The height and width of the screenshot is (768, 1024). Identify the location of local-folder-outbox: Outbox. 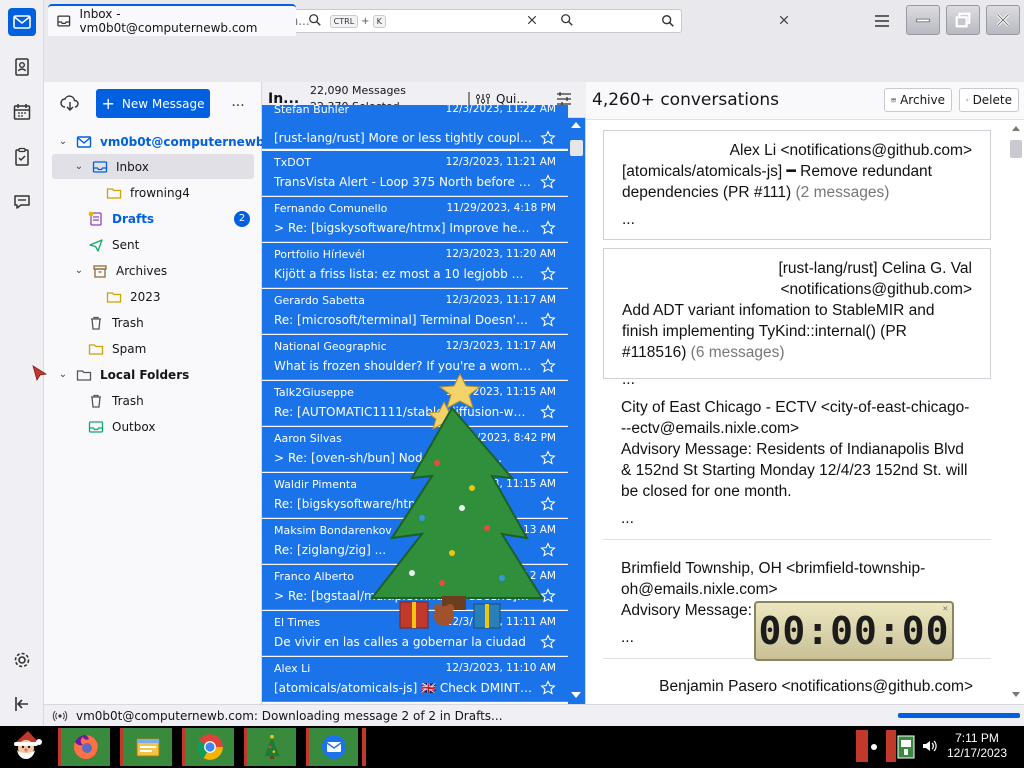
(121, 426).